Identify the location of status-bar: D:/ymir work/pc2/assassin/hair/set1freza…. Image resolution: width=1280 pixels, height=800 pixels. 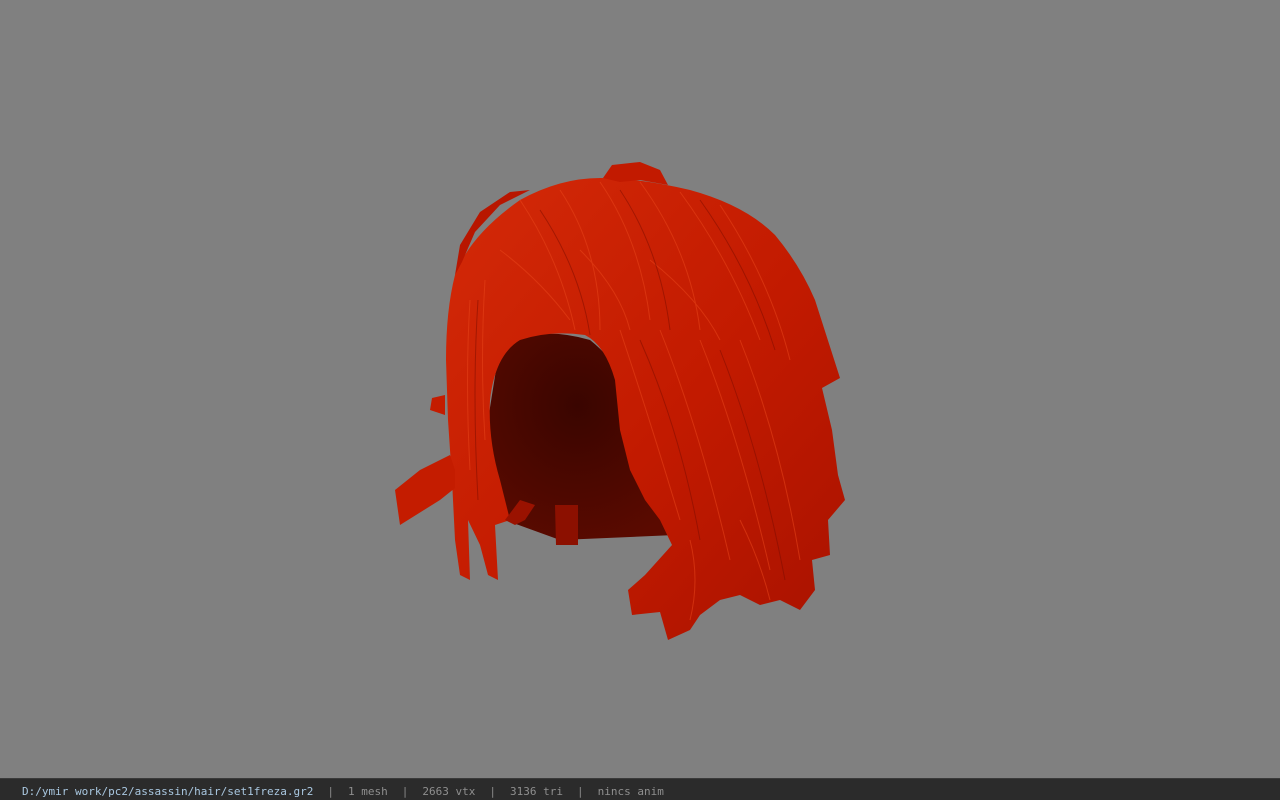
(640, 789).